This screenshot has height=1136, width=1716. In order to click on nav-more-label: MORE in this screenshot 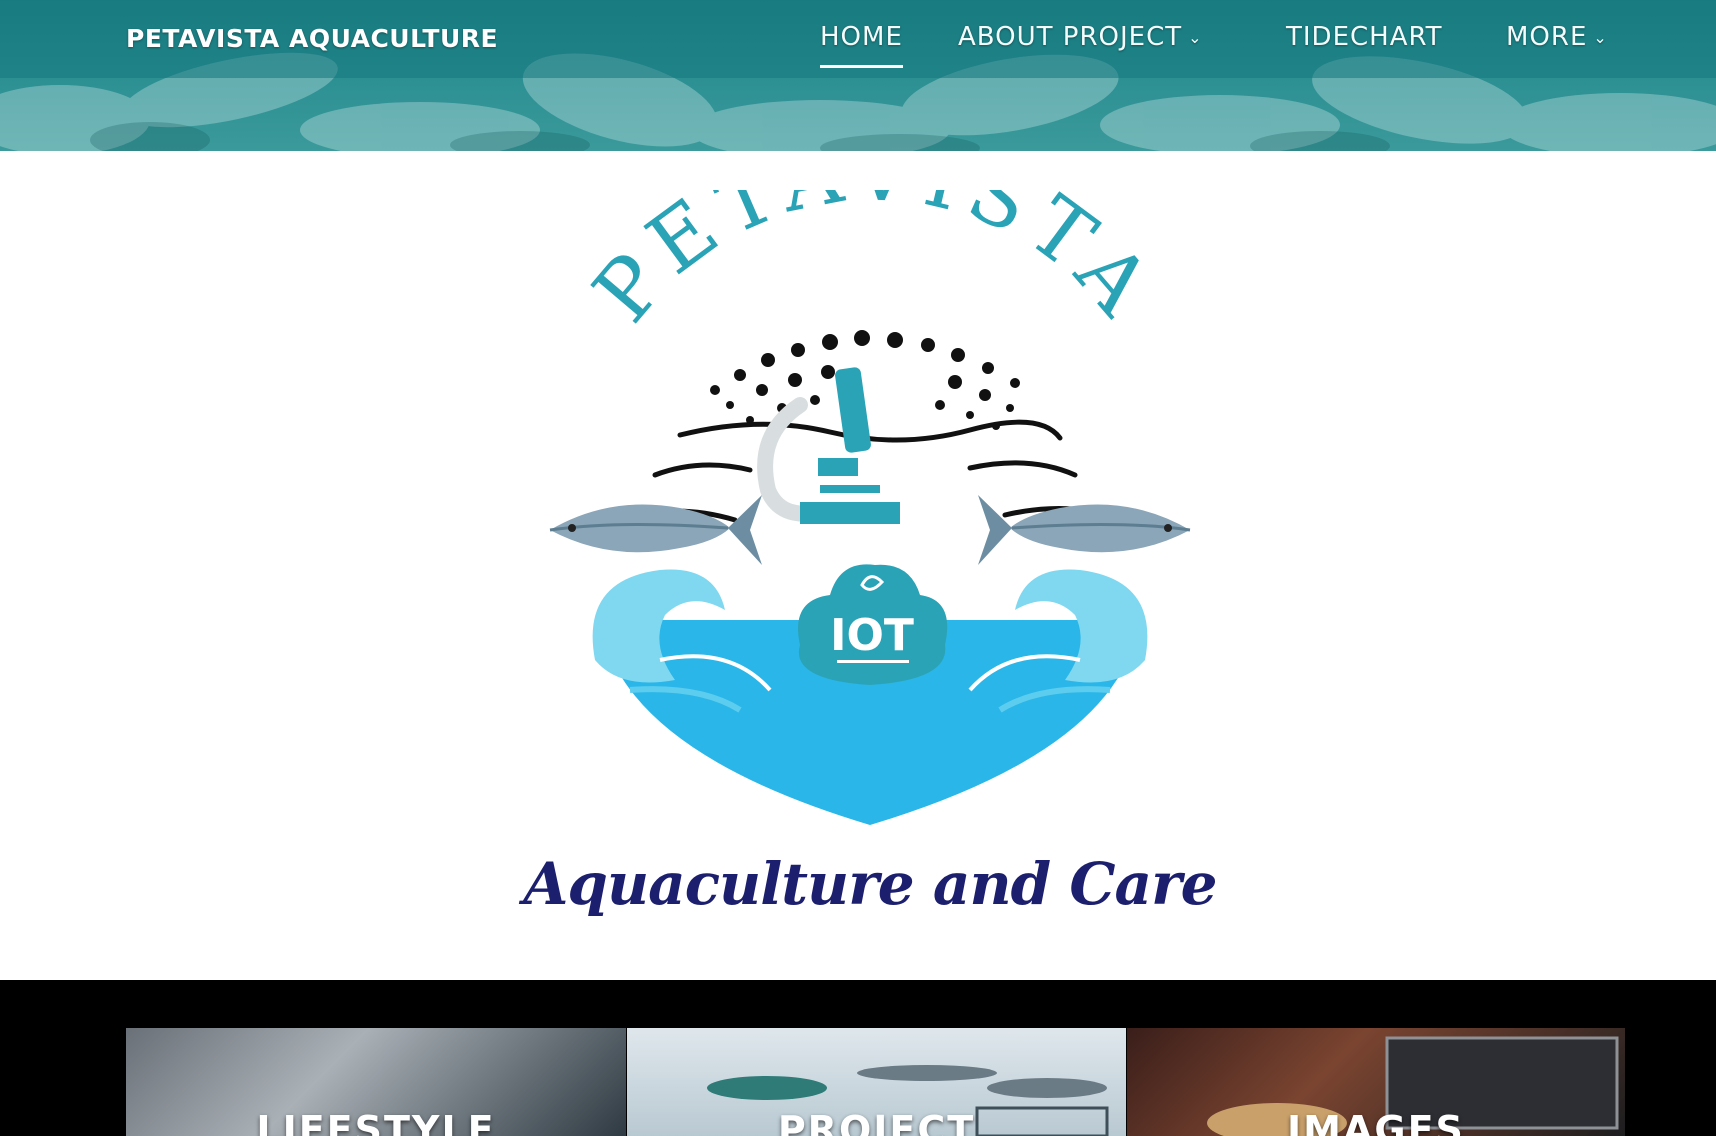, I will do `click(1547, 37)`.